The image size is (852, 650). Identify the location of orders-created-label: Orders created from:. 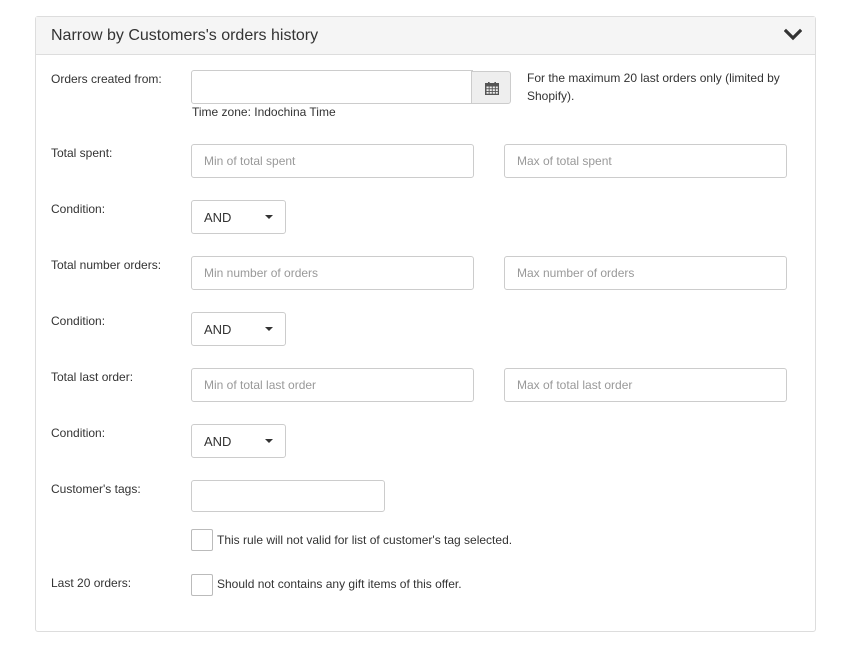
(106, 79).